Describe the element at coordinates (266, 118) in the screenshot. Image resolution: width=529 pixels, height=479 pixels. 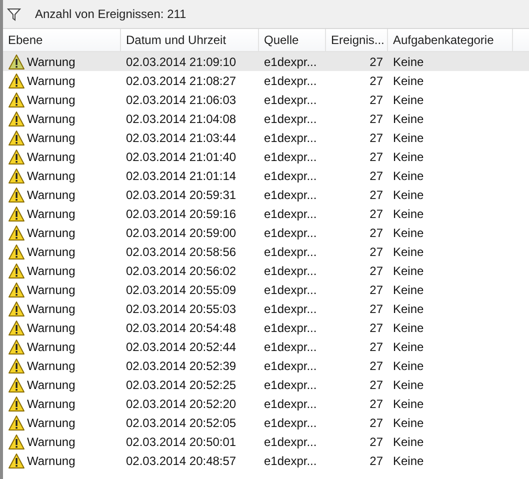
I see `event-row: Warnung 02.03.2014 21:04:08 e1dexpr... 27 Keine` at that location.